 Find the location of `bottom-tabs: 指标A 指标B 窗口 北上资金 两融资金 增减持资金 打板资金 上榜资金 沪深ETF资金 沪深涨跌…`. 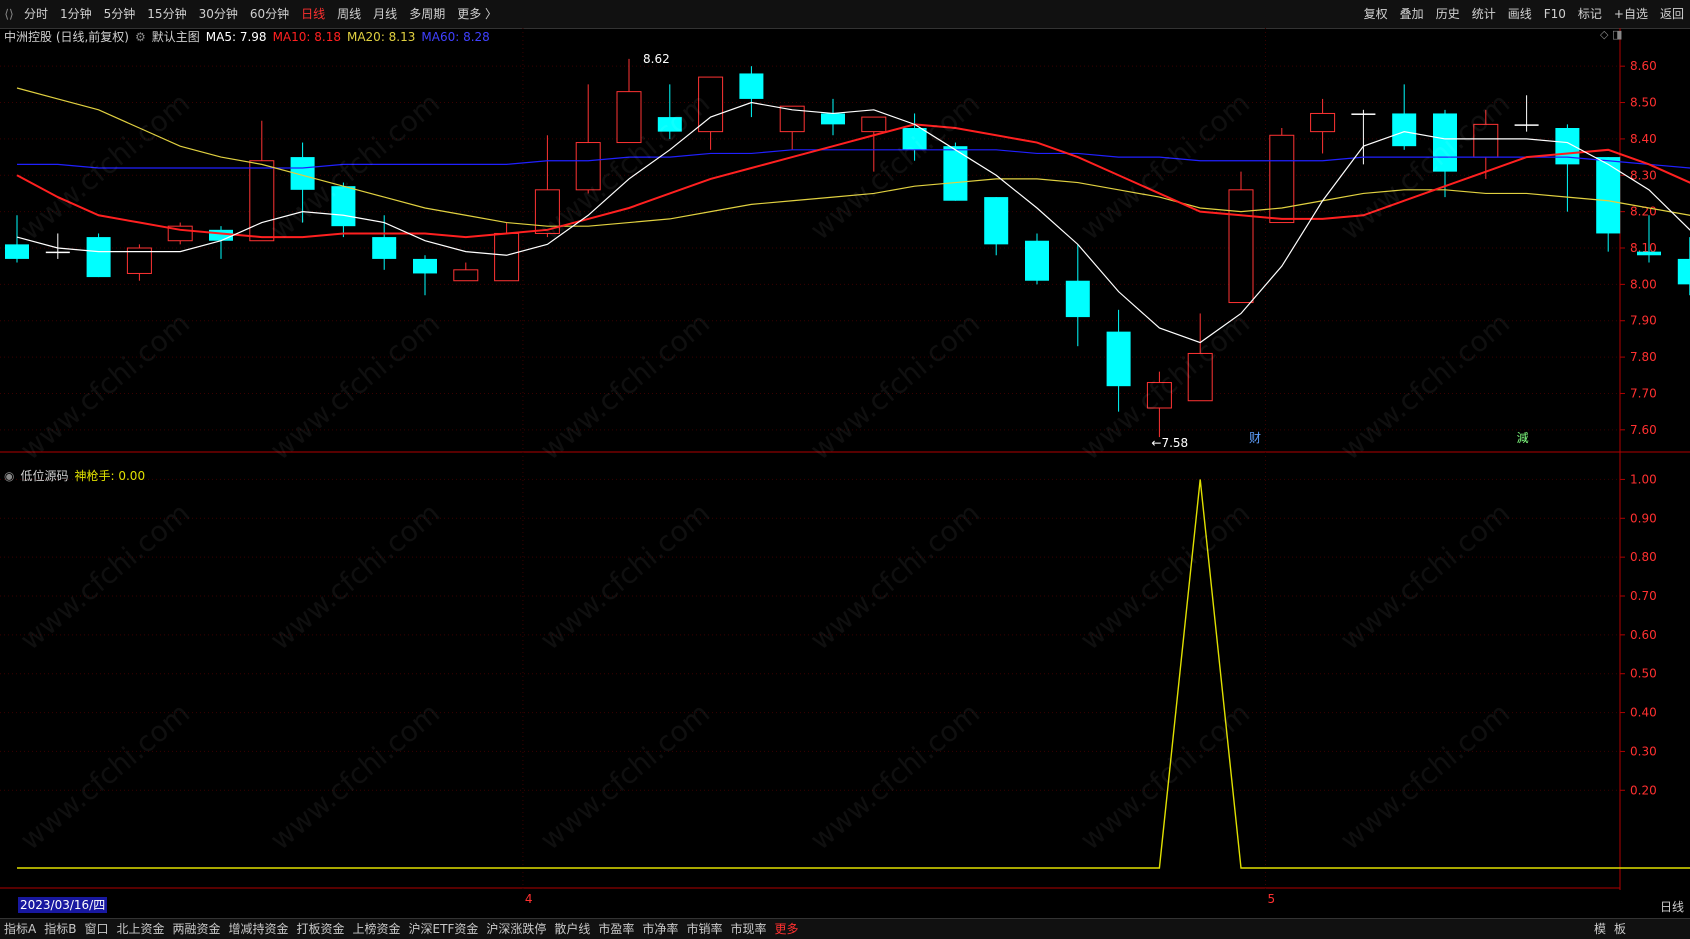

bottom-tabs: 指标A 指标B 窗口 北上资金 两融资金 增减持资金 打板资金 上榜资金 沪深ETF资金 沪深涨跌… is located at coordinates (401, 929).